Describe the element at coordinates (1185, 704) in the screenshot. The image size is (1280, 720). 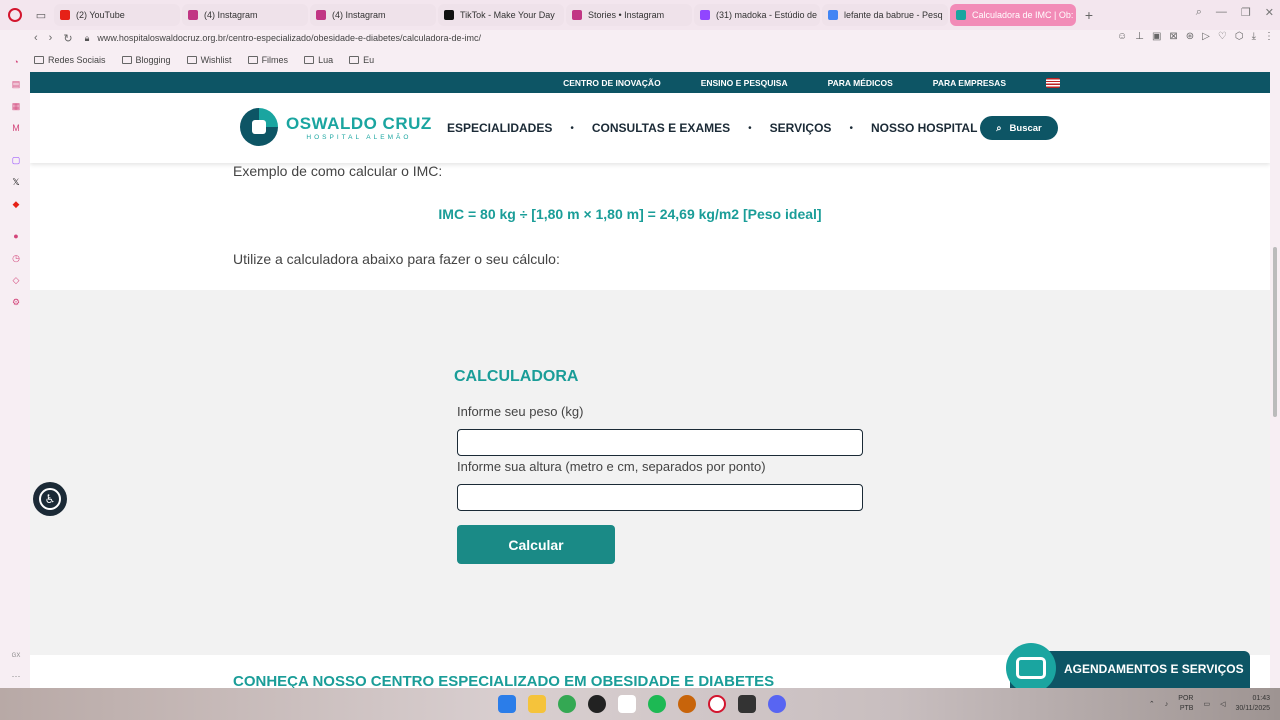
I see `language-indicator: POR PTB` at that location.